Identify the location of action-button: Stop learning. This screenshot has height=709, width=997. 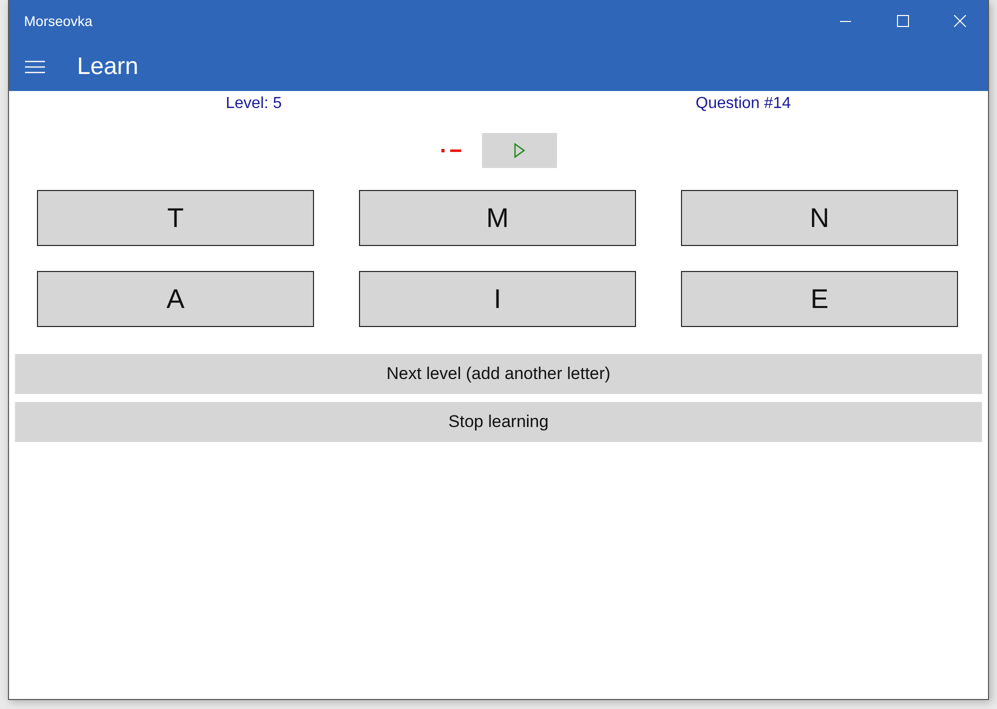
(498, 422).